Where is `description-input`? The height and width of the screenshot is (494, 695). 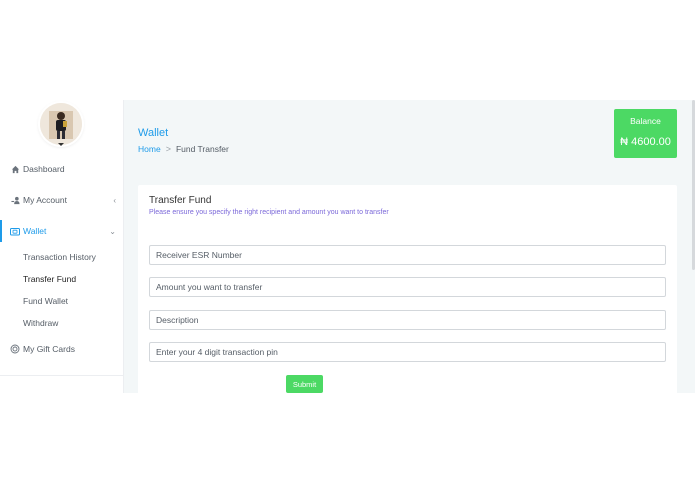 description-input is located at coordinates (407, 320).